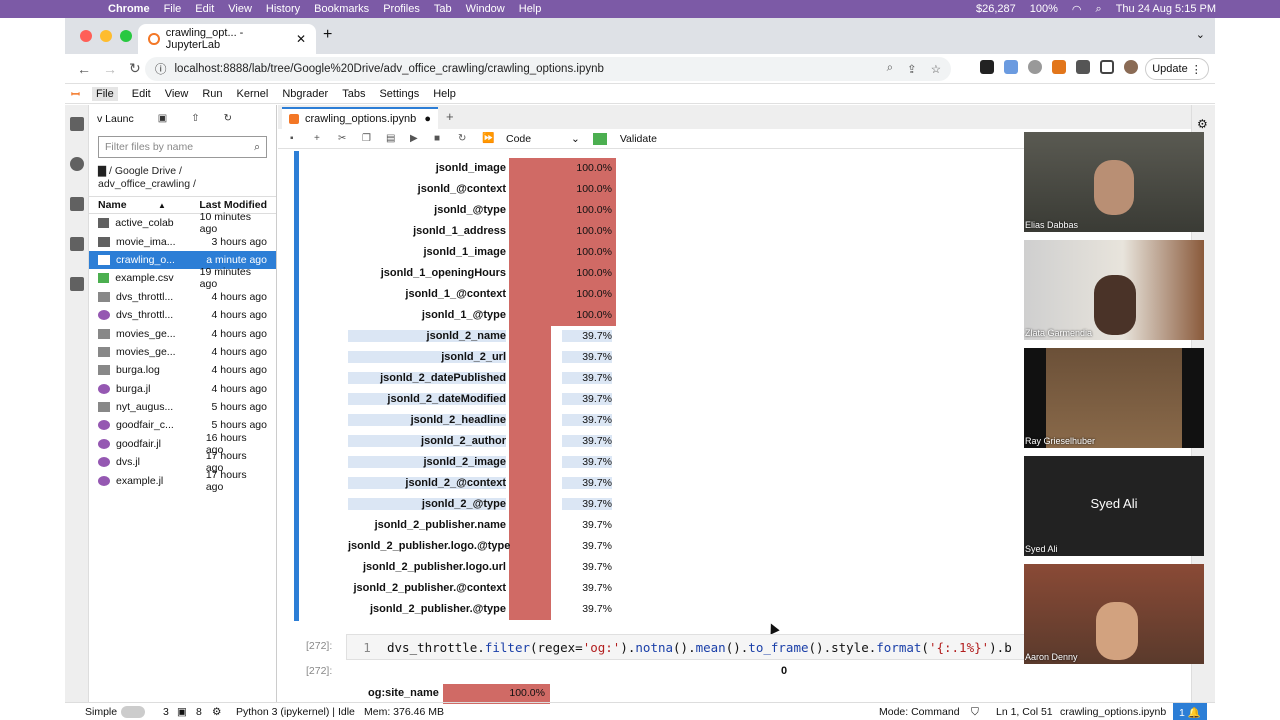  I want to click on participant-tile-5: Aaron Denny, so click(1114, 614).